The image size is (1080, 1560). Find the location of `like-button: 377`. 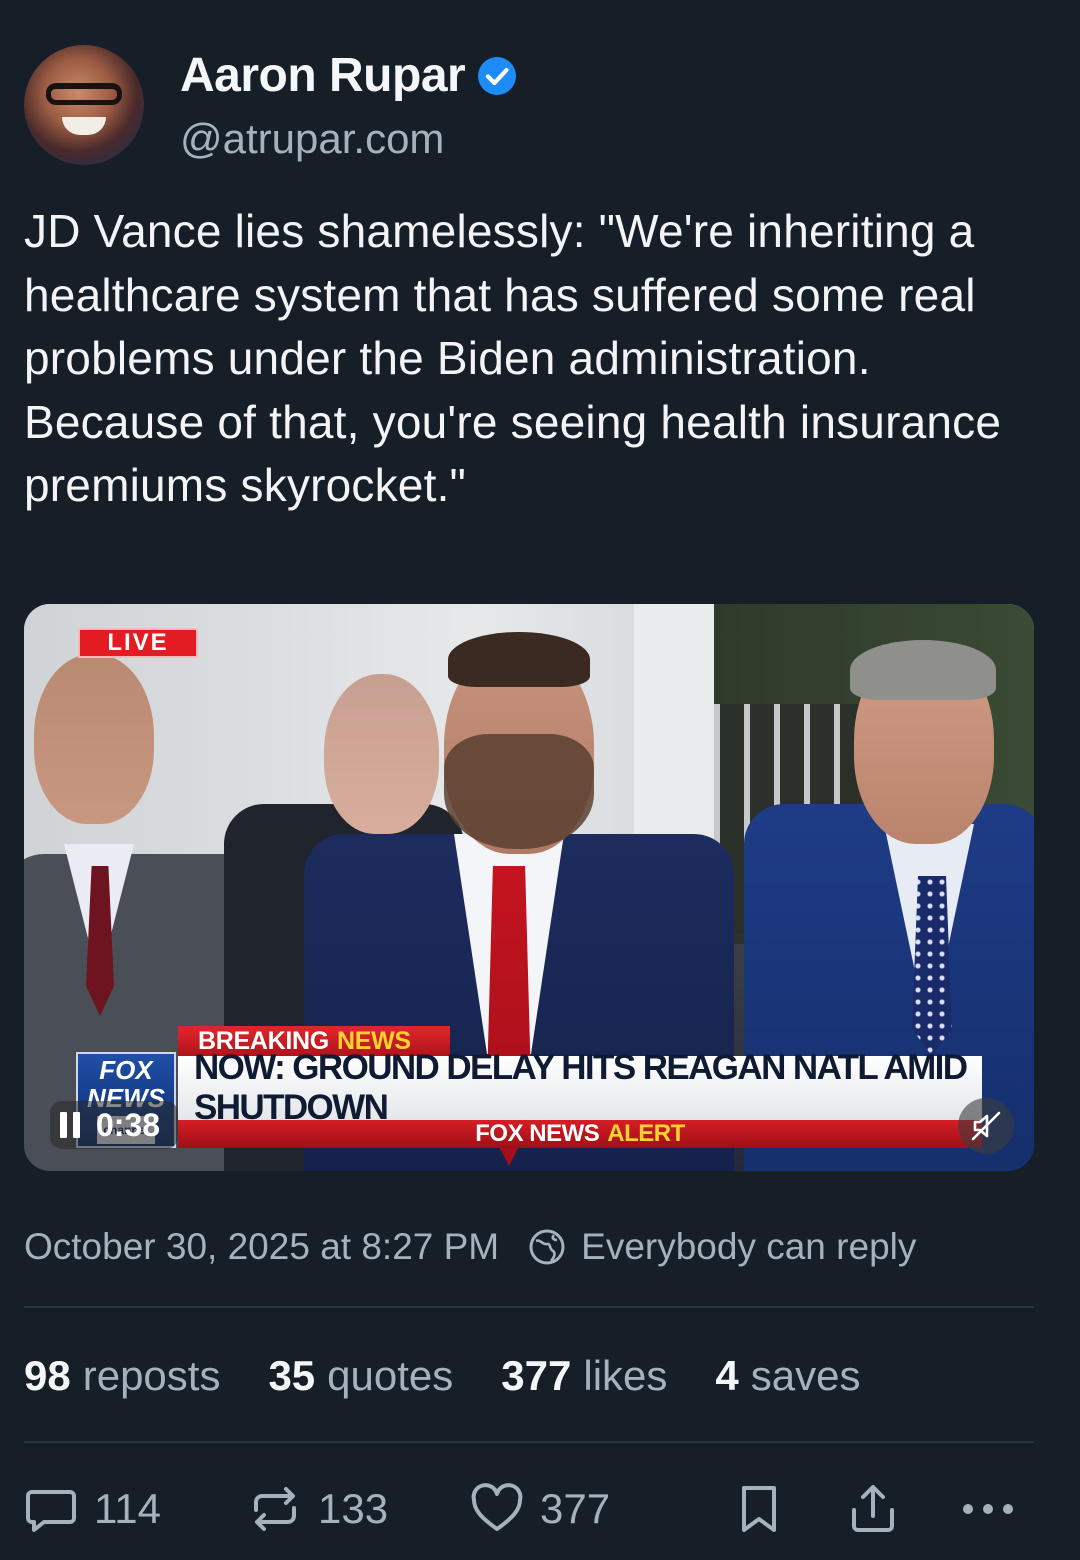

like-button: 377 is located at coordinates (540, 1509).